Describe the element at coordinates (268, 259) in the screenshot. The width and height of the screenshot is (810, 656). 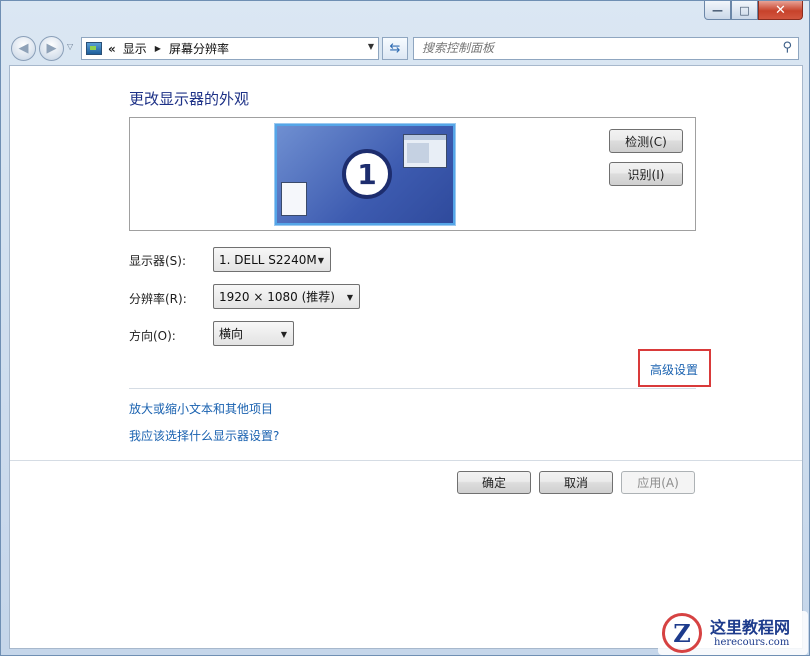
I see `display-select-value: 1. DELL S2240M` at that location.